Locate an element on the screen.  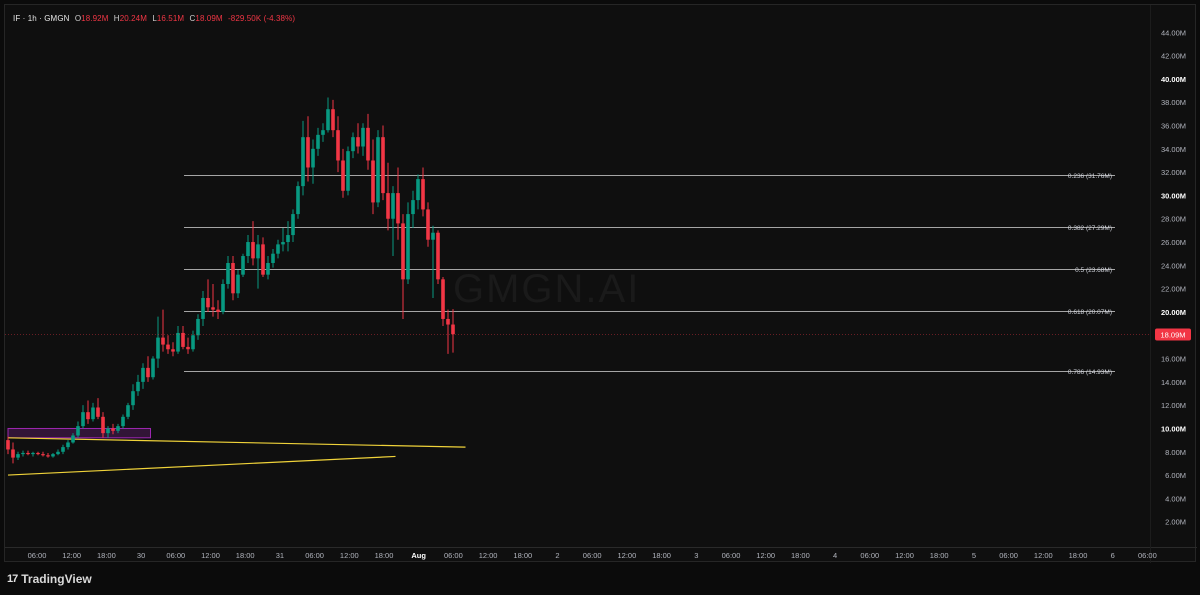
fib-level-label: 0.786 (14.93M) is located at coordinates (1090, 372).